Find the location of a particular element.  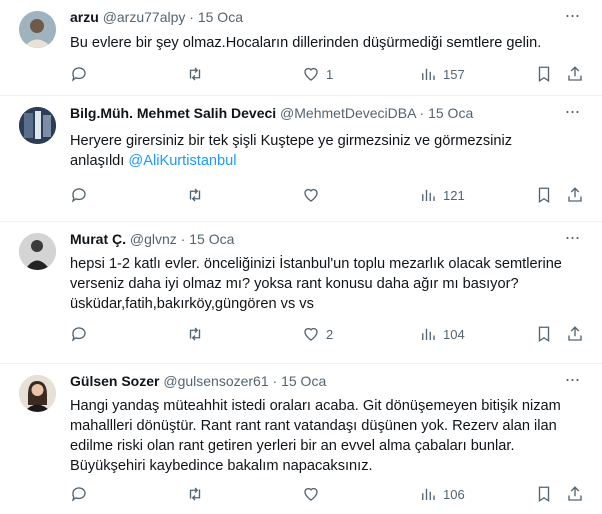

like-button: 2 is located at coordinates (317, 334).